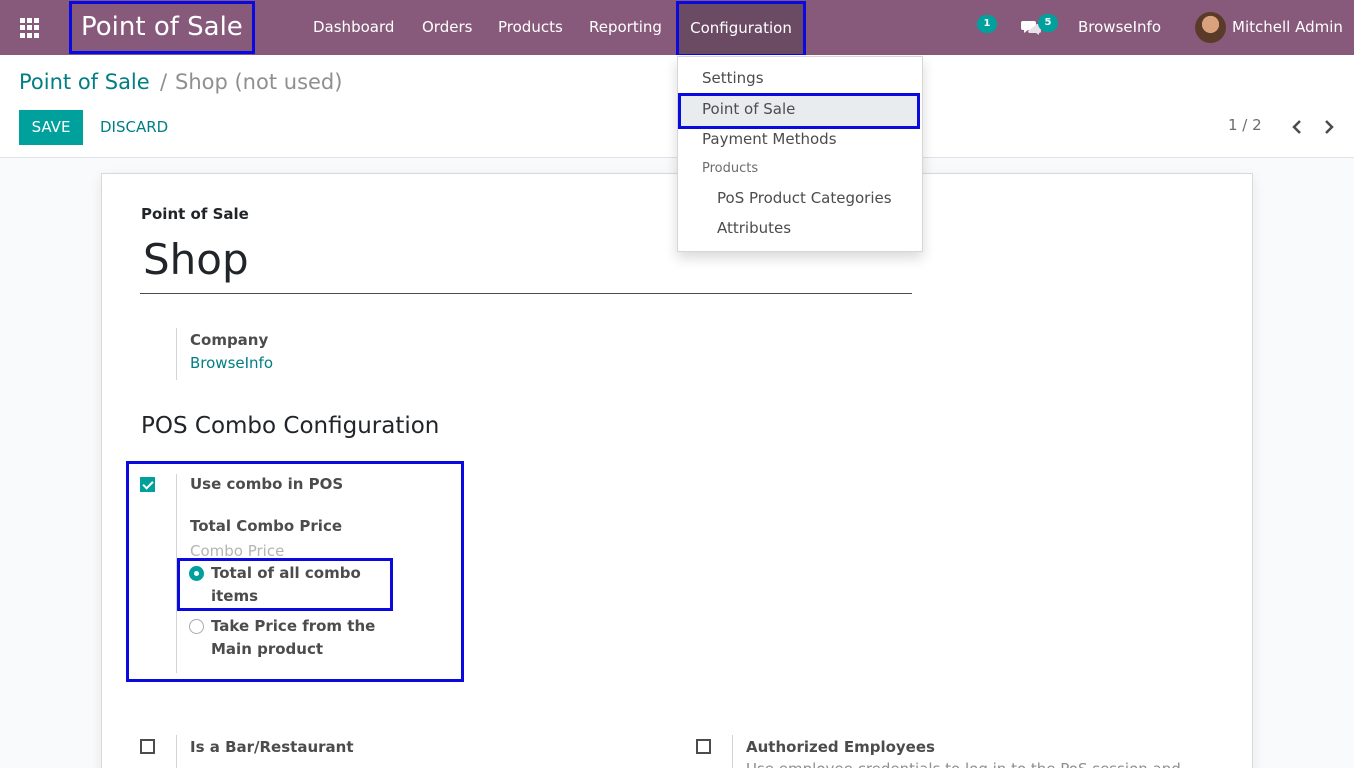 The image size is (1354, 768). Describe the element at coordinates (286, 573) in the screenshot. I see `radio-total-line1: Total of all combo` at that location.